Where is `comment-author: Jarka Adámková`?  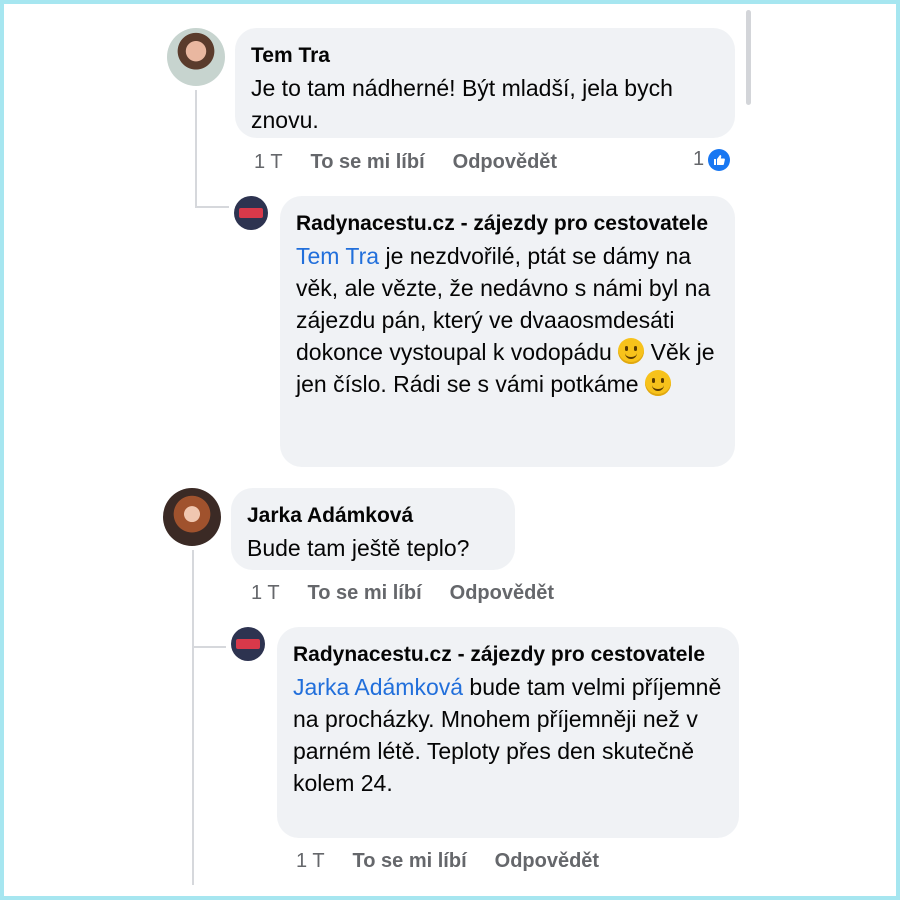
comment-author: Jarka Adámková is located at coordinates (373, 516).